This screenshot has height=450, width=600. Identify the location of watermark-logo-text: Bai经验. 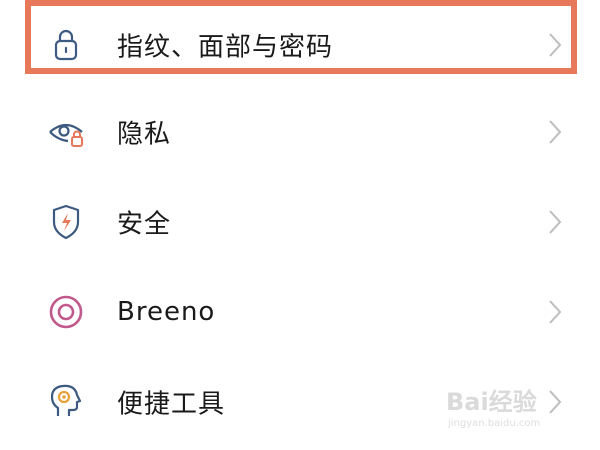
(491, 402).